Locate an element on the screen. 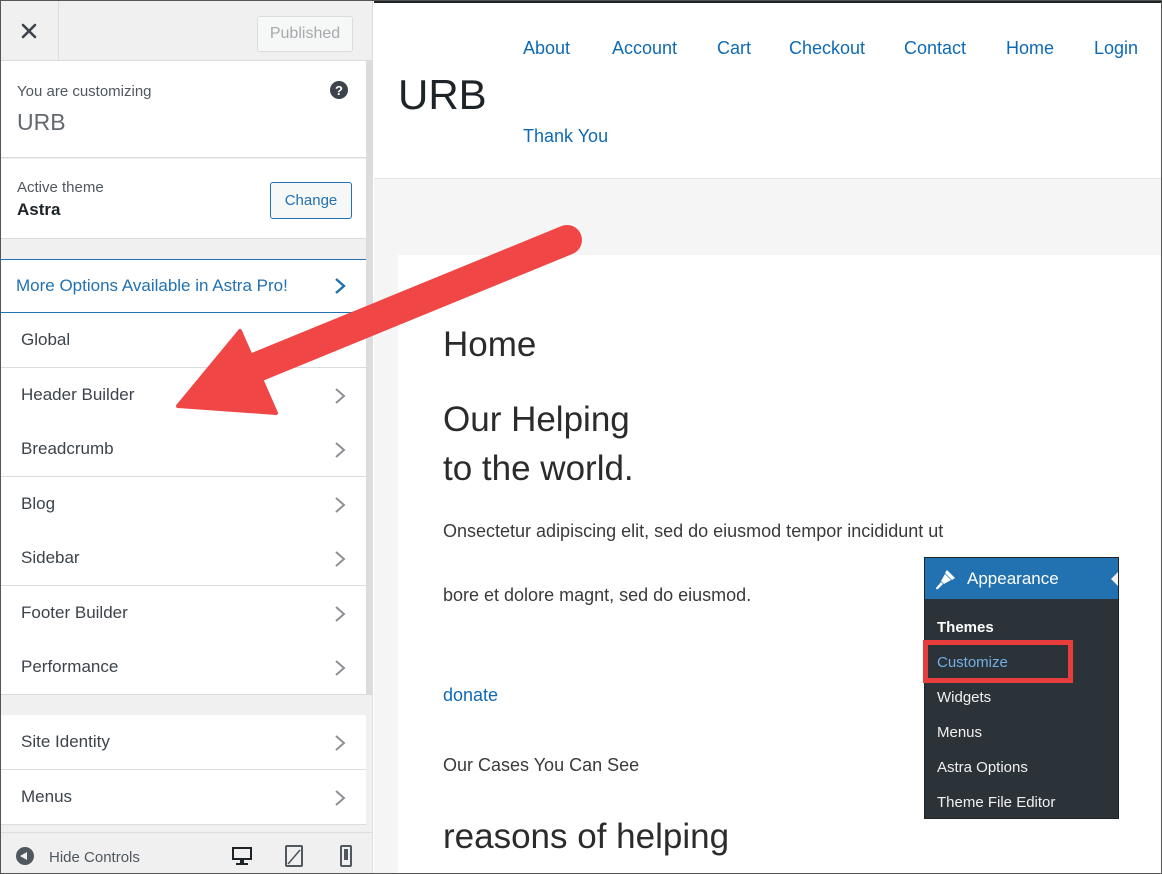 Image resolution: width=1162 pixels, height=874 pixels. customizer-header: Published is located at coordinates (186, 30).